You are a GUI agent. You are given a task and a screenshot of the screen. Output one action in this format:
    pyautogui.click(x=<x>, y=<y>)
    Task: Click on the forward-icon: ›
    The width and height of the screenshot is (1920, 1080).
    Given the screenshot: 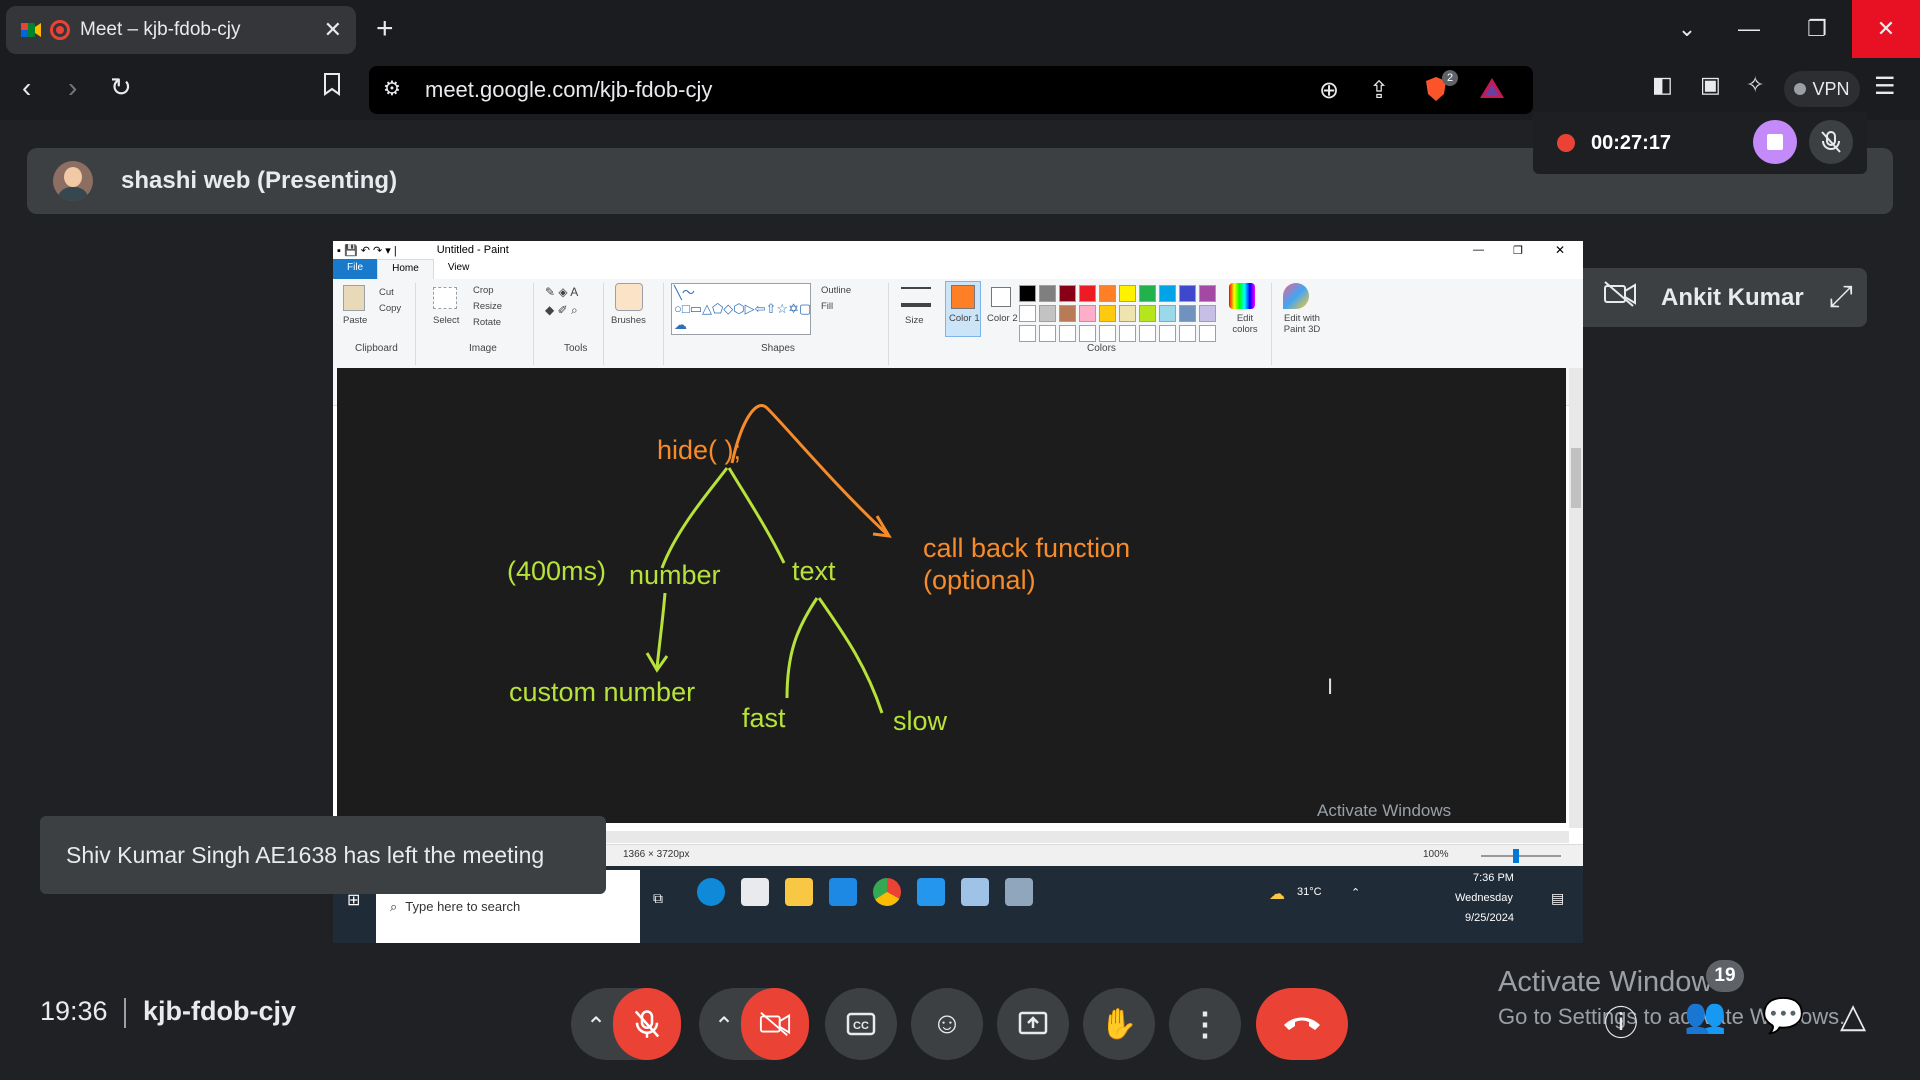 What is the action you would take?
    pyautogui.click(x=72, y=88)
    